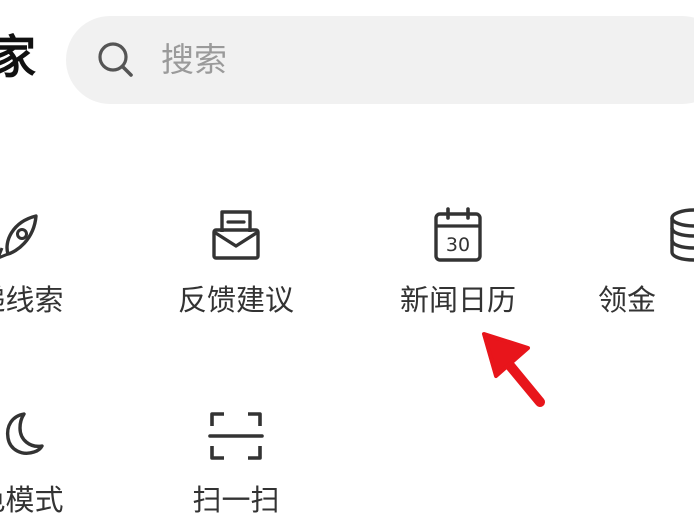 This screenshot has height=532, width=694. What do you see at coordinates (236, 436) in the screenshot?
I see `scan-icon` at bounding box center [236, 436].